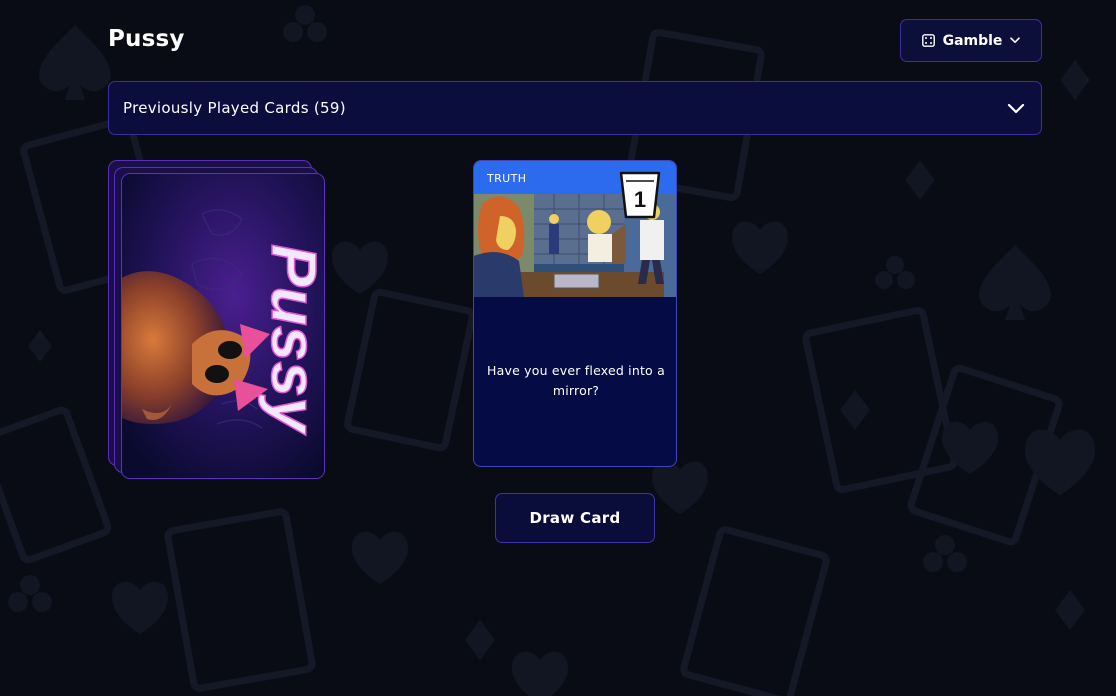  I want to click on card-deck: Pussy, so click(218, 321).